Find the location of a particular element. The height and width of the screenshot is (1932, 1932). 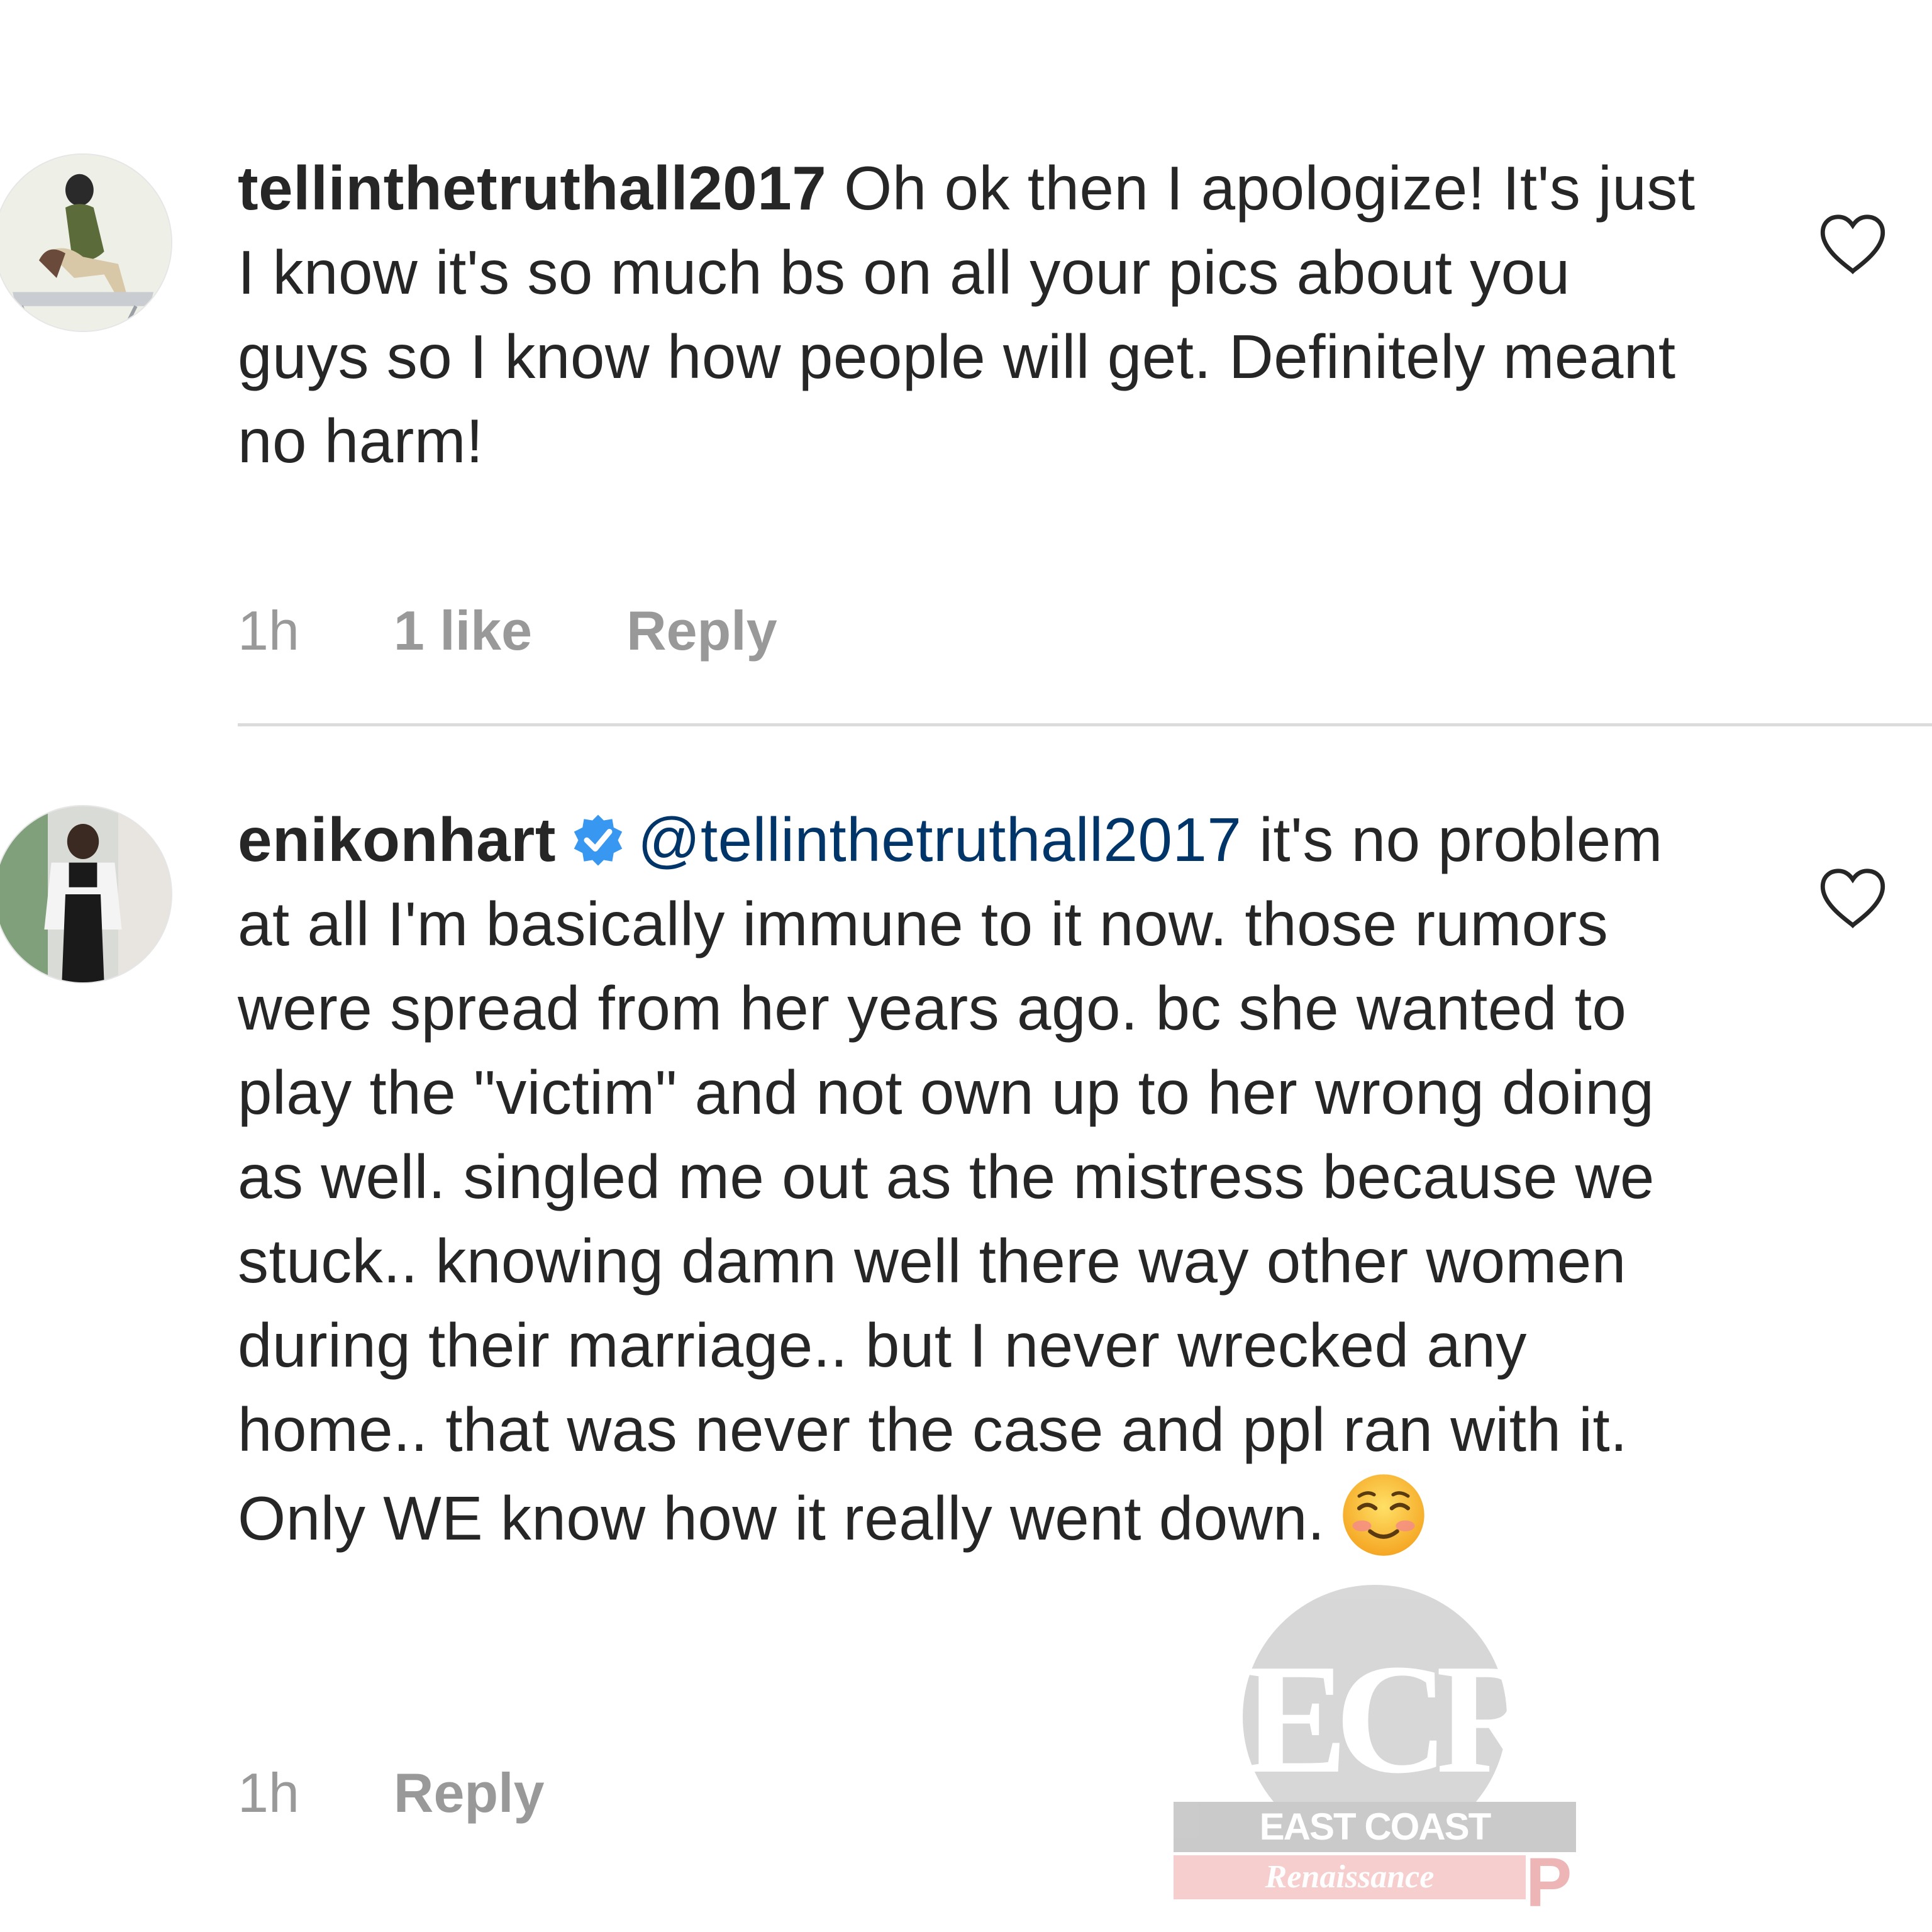

watermark-monogram: ECR is located at coordinates (1396, 1719).